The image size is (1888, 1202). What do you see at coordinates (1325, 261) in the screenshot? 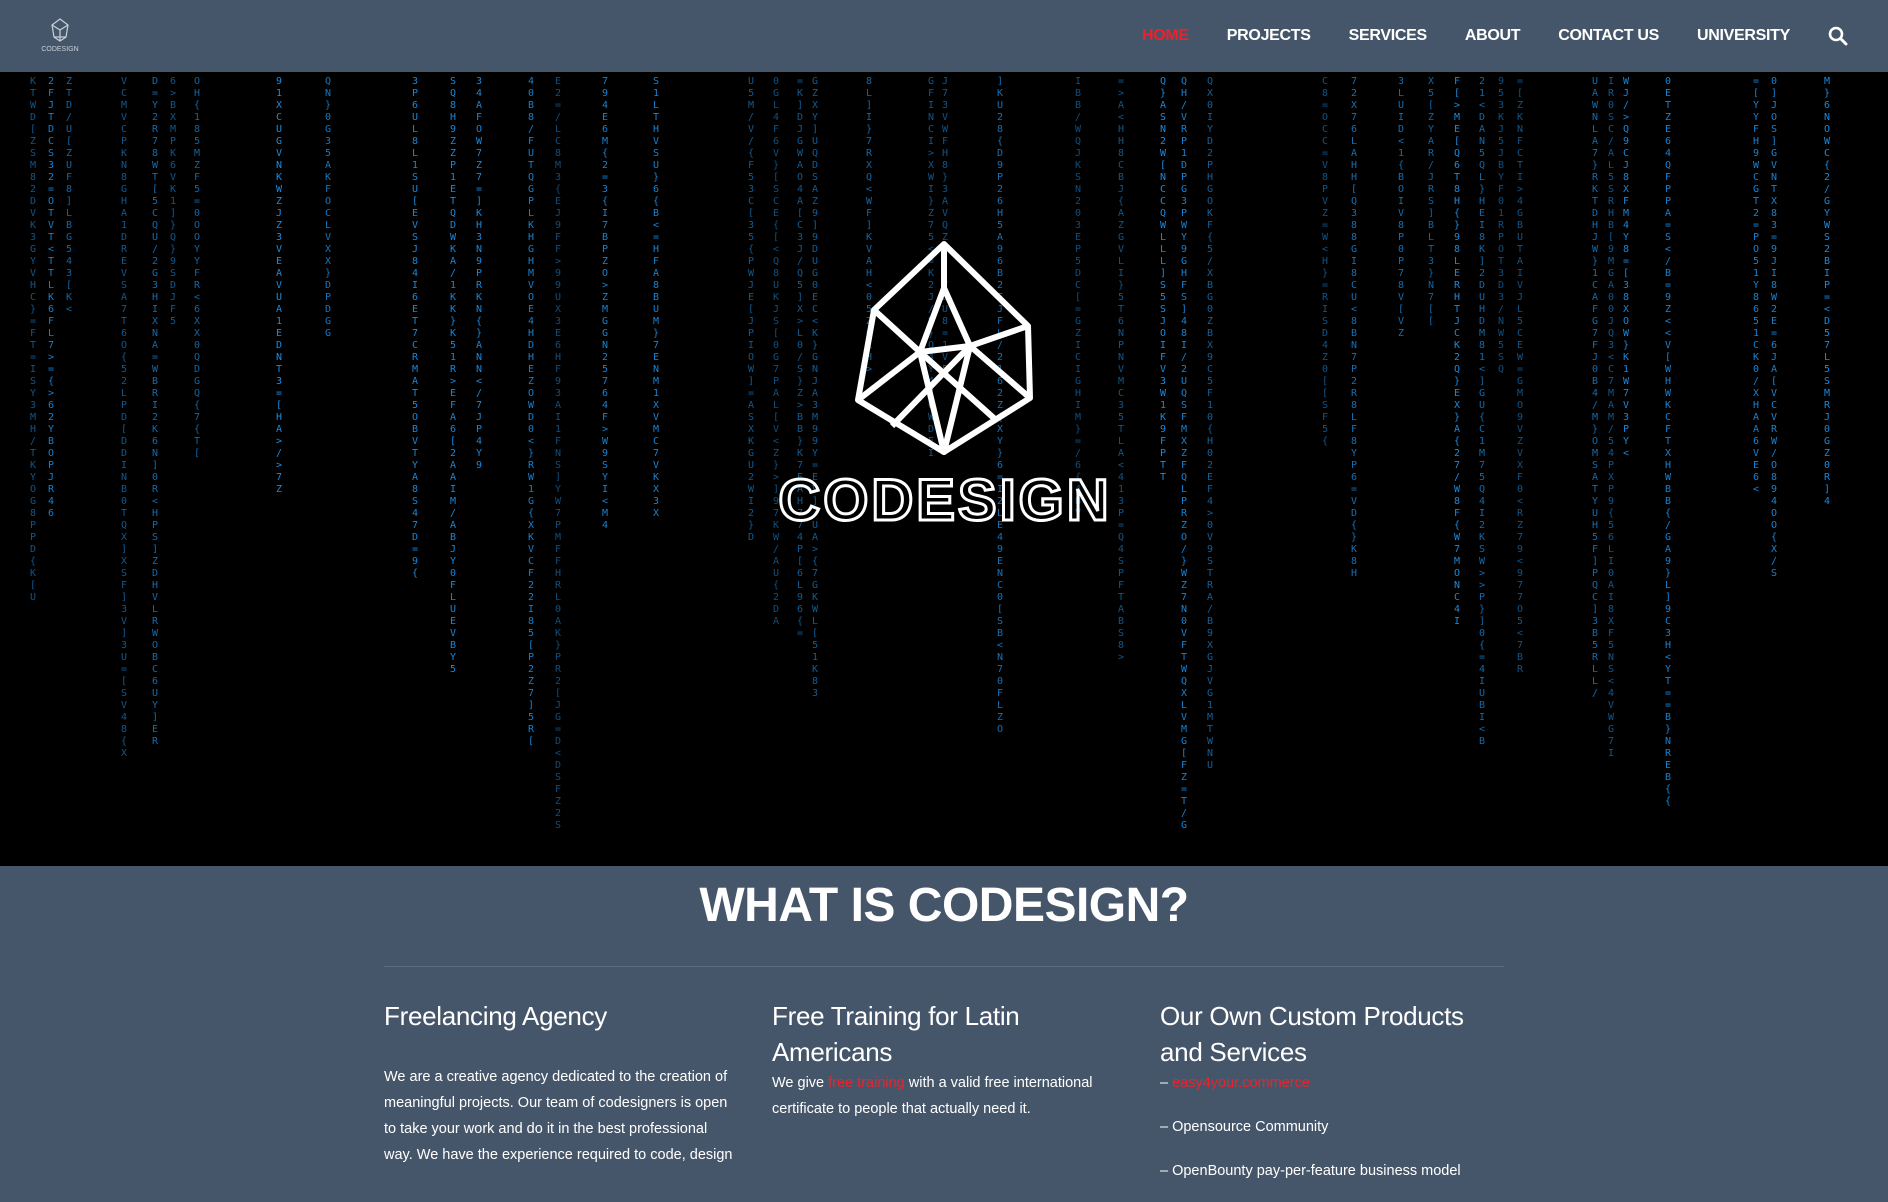
I see `svg-text:C8=OCC=V8PVZ=W<H}=RISD4Z0[[SF5: C 8 = O C C = V 8 P V Z = W < H} = R I S D 4 Z 0[[S F 5{` at bounding box center [1325, 261].